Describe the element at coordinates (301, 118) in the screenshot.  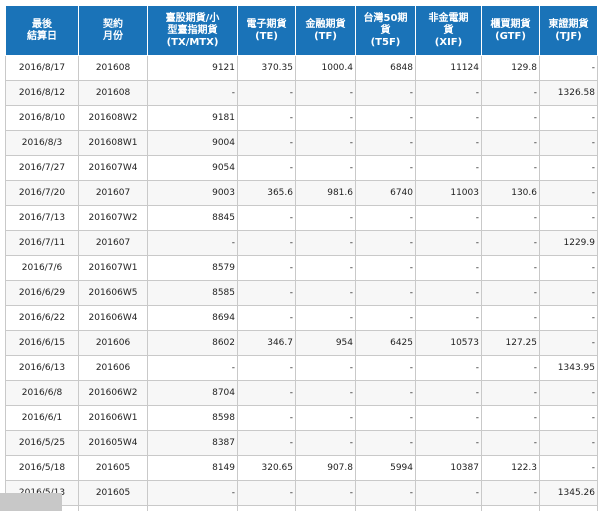
I see `table-row: 2016/8/10 201608W2 9181- - - - - -` at that location.